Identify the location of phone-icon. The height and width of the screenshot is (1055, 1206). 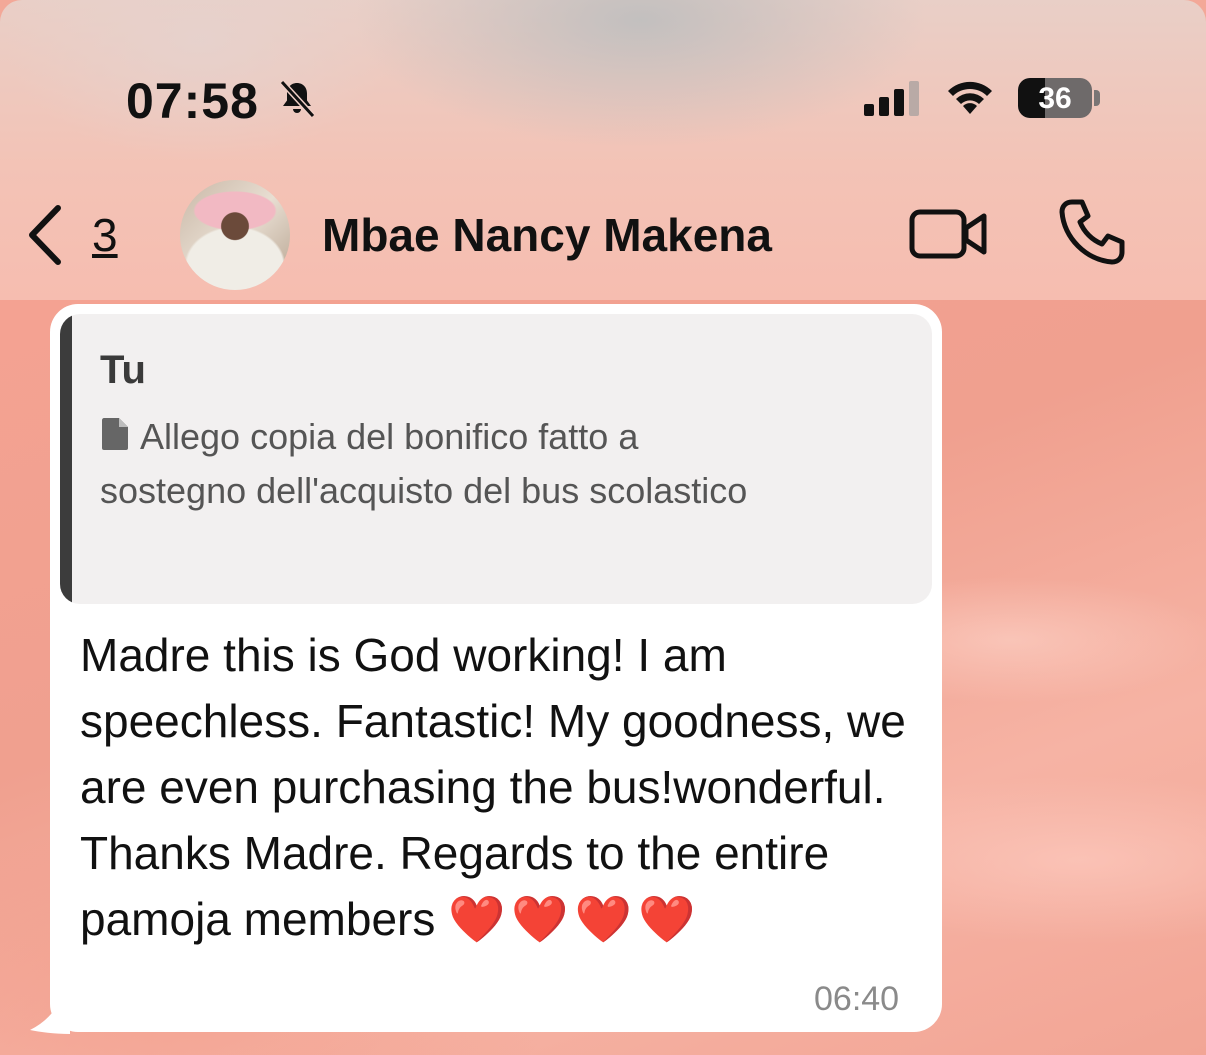
(1092, 232).